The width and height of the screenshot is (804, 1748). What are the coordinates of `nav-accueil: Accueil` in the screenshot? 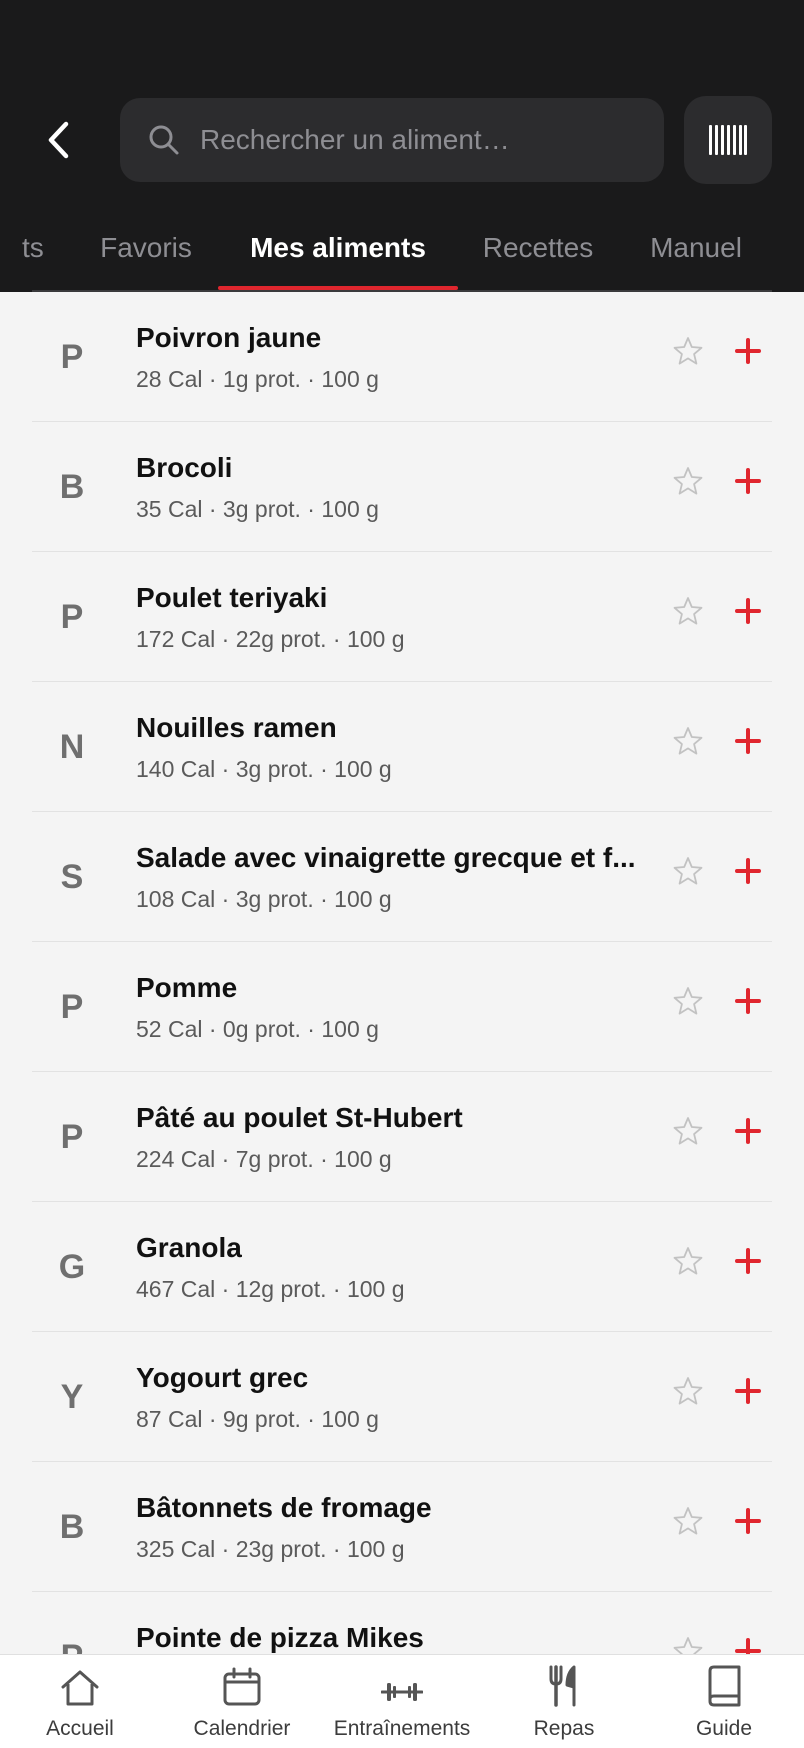 It's located at (80, 1701).